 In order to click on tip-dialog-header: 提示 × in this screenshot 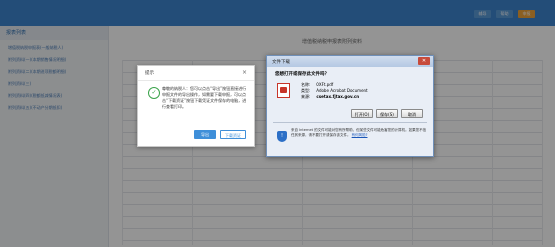, I will do `click(196, 73)`.